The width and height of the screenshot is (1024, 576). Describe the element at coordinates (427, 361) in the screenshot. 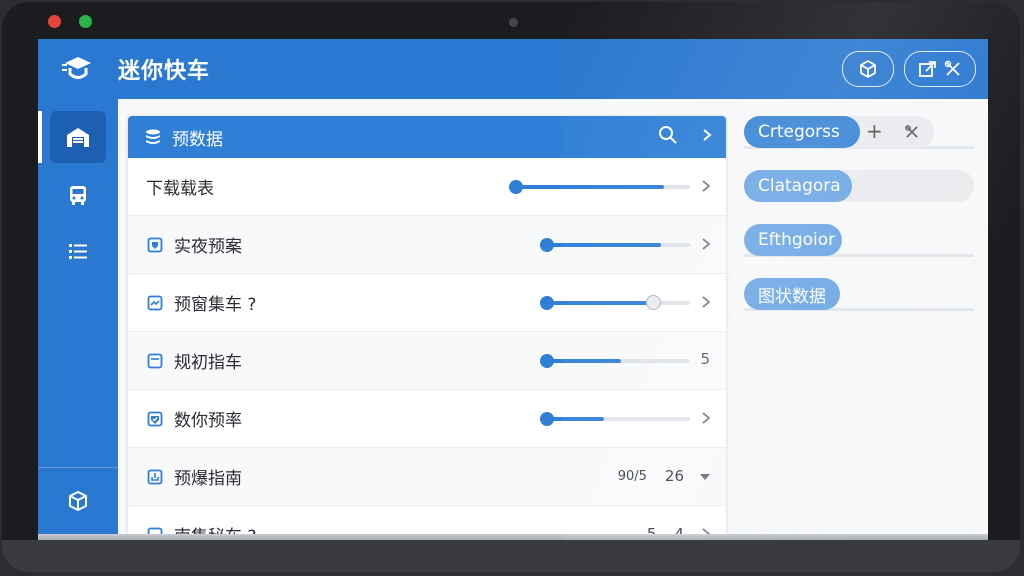

I see `list-item: 规初指车 5` at that location.